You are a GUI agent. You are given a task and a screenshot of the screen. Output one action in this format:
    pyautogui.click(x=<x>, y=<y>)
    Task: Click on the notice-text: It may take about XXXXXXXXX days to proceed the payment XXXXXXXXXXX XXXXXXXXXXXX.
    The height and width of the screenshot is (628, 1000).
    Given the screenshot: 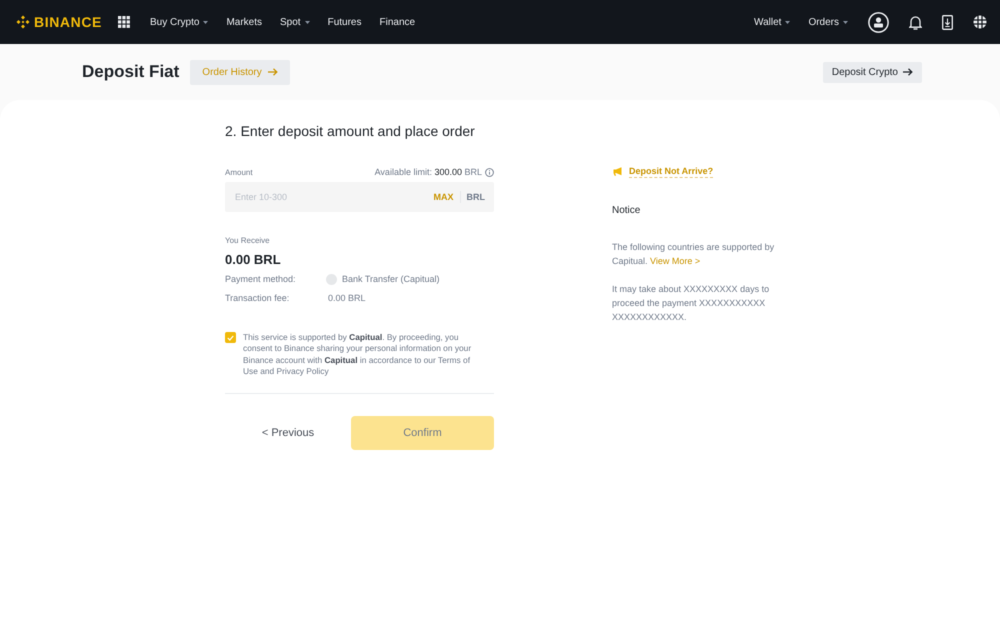 What is the action you would take?
    pyautogui.click(x=691, y=303)
    